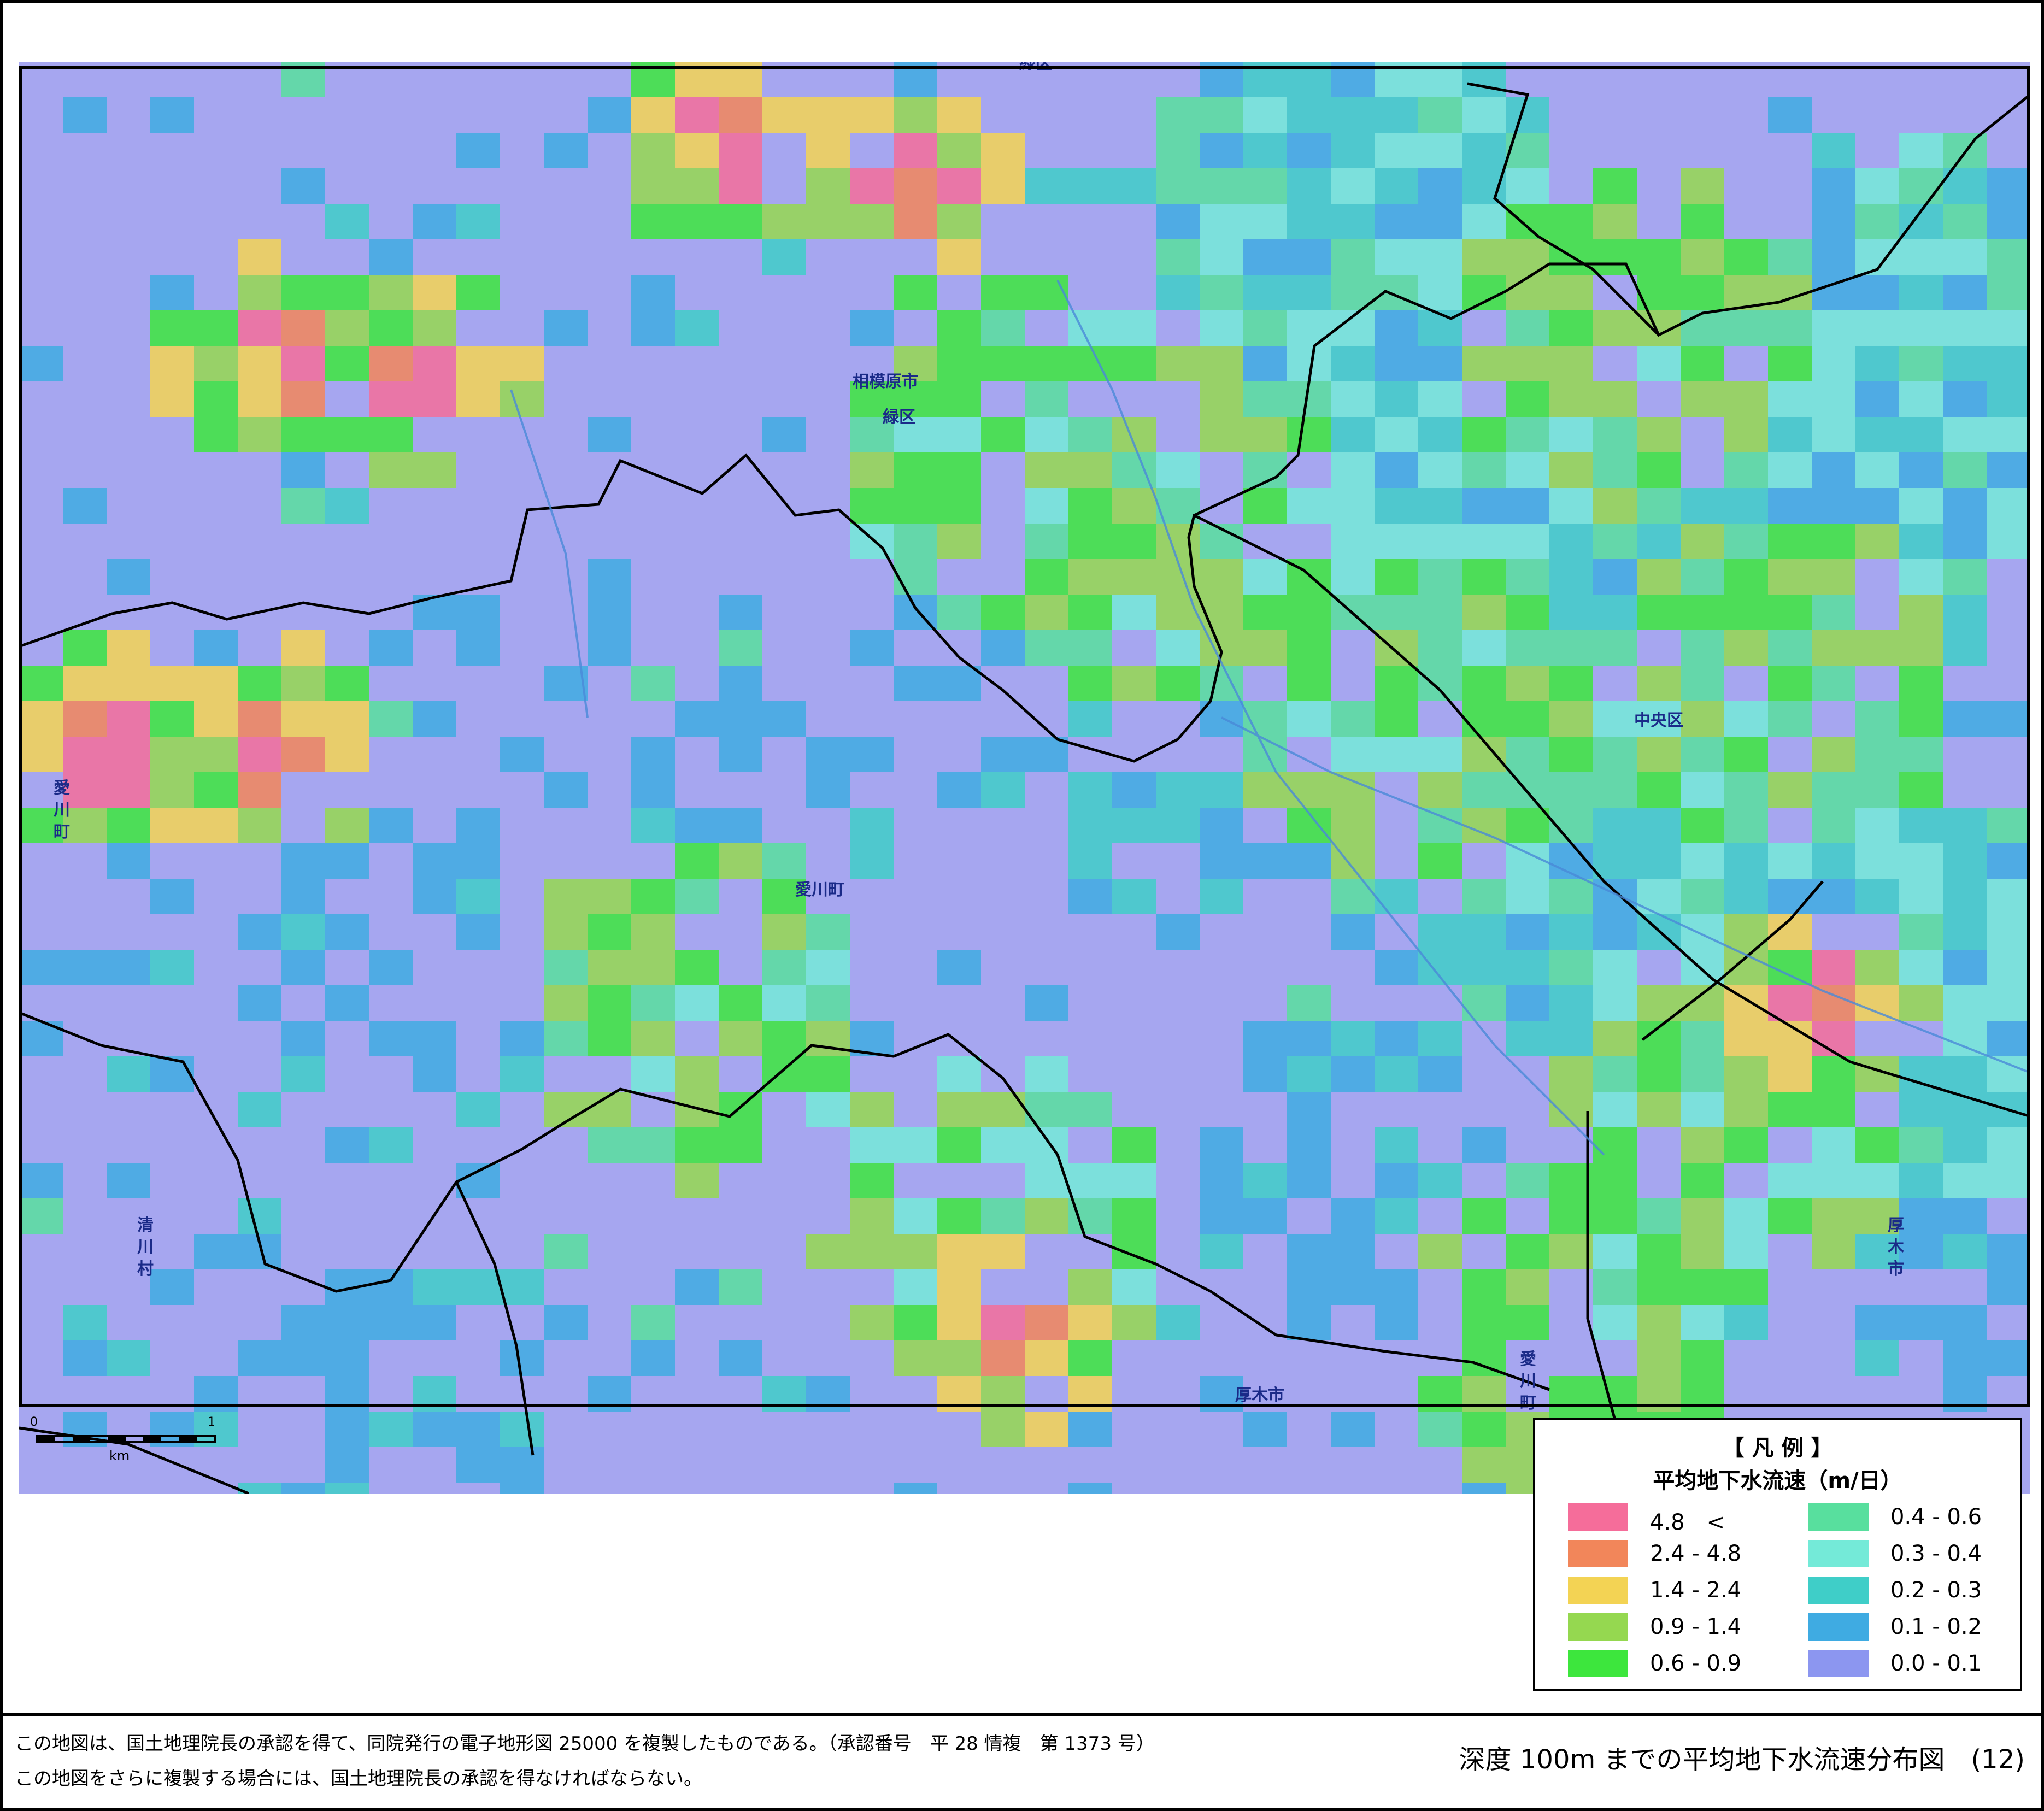  I want to click on legend-label: 0.6 - 0.9, so click(1696, 1663).